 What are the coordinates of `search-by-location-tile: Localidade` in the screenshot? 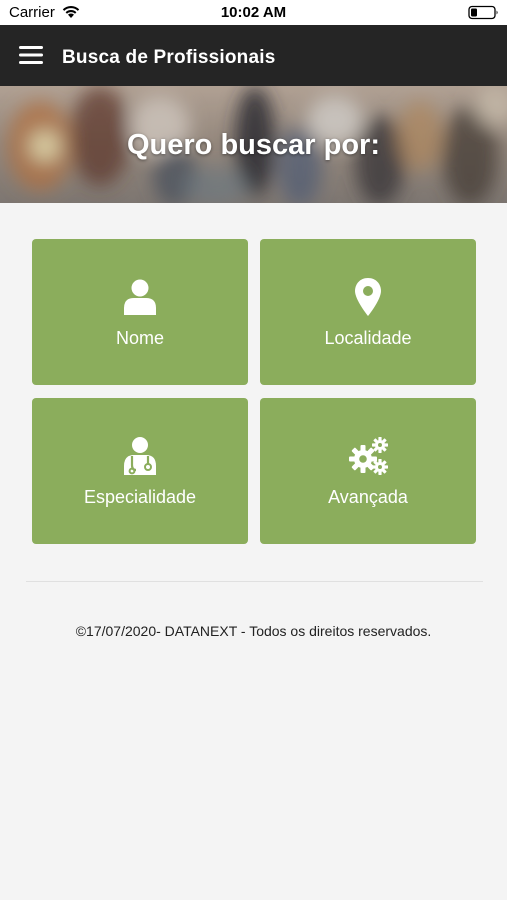 It's located at (368, 312).